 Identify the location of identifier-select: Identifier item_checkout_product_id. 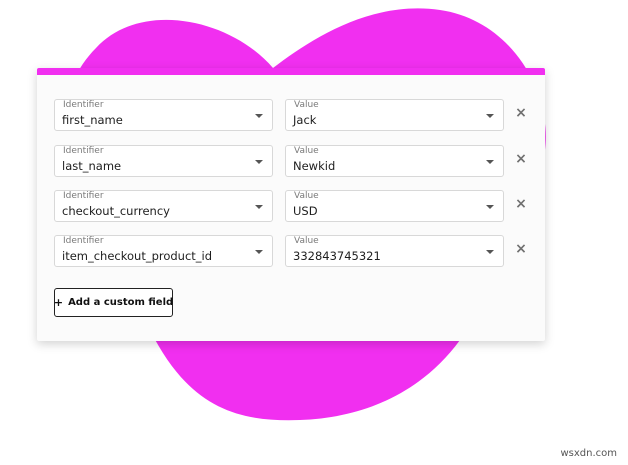
(163, 251).